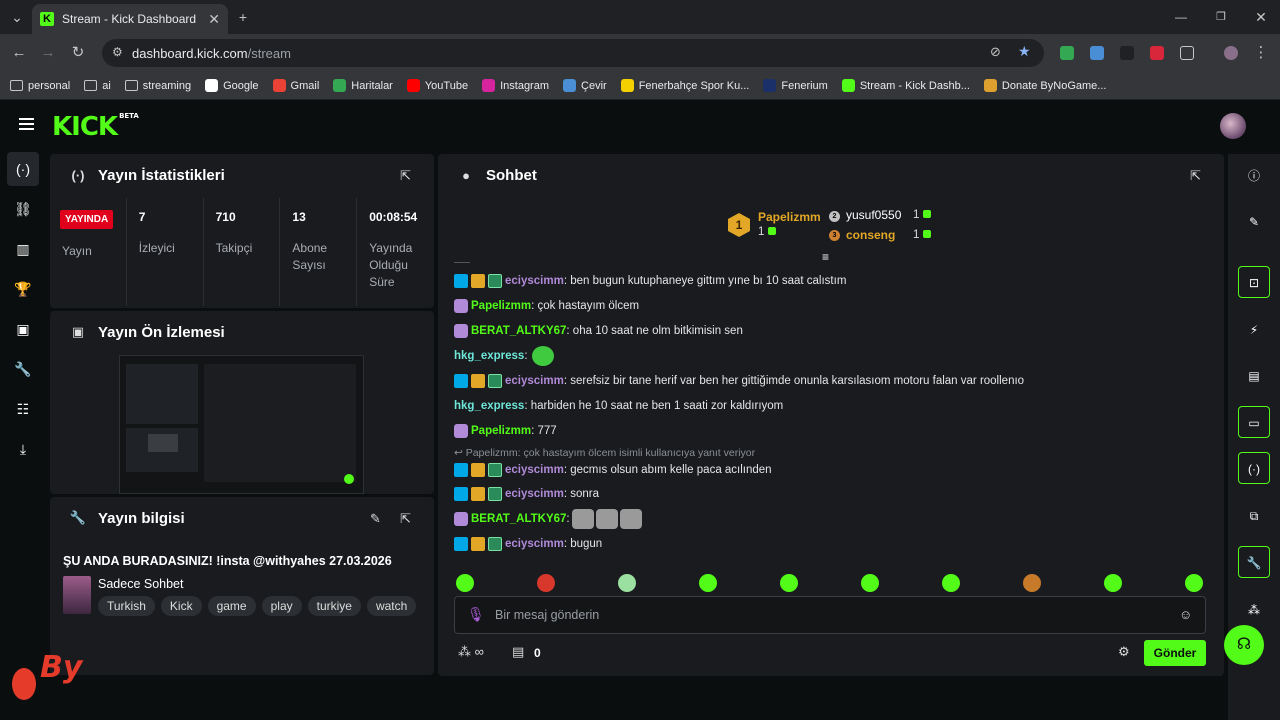 The width and height of the screenshot is (1280, 720). What do you see at coordinates (241, 424) in the screenshot?
I see `stream-preview-video` at bounding box center [241, 424].